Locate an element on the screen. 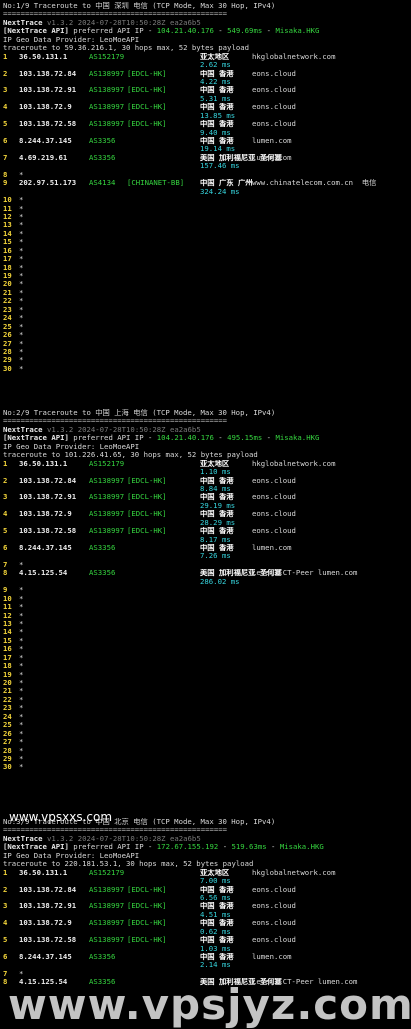  hop-number: 22 is located at coordinates (7, 301).